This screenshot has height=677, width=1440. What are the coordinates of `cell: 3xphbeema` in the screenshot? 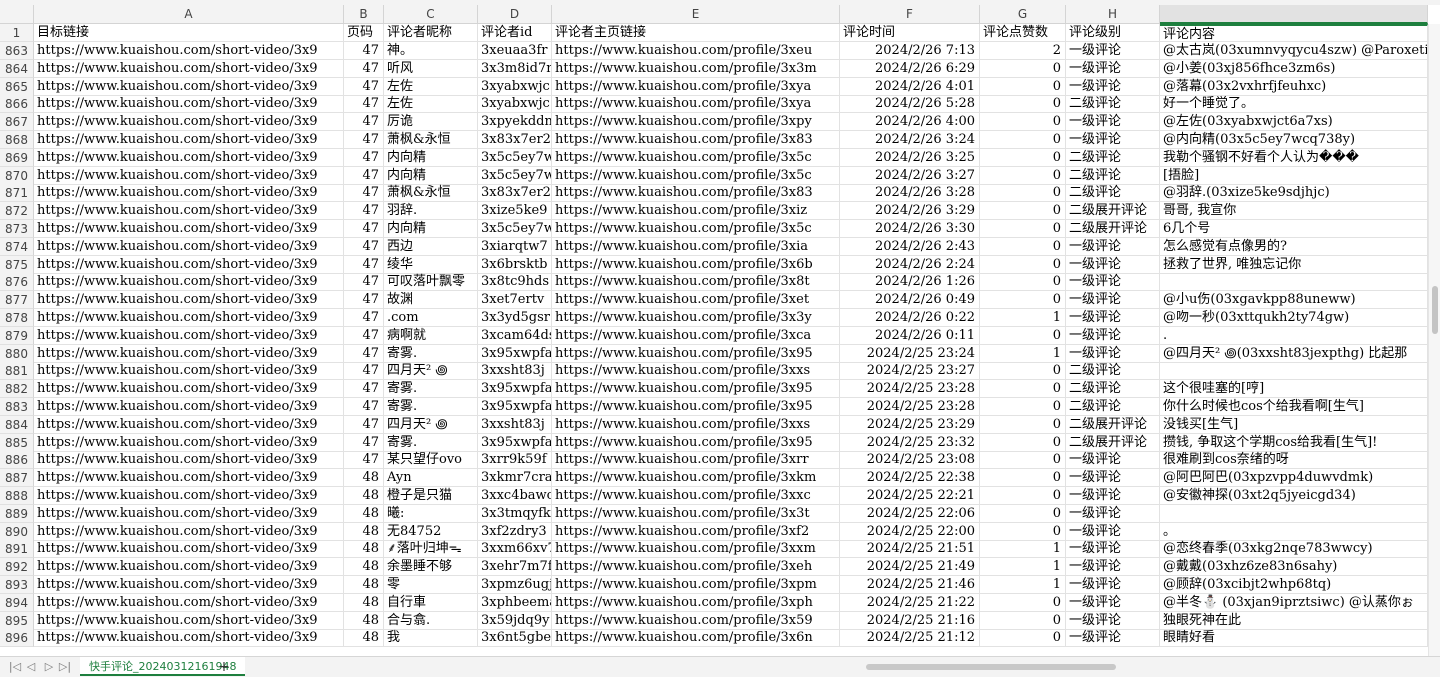 It's located at (515, 603).